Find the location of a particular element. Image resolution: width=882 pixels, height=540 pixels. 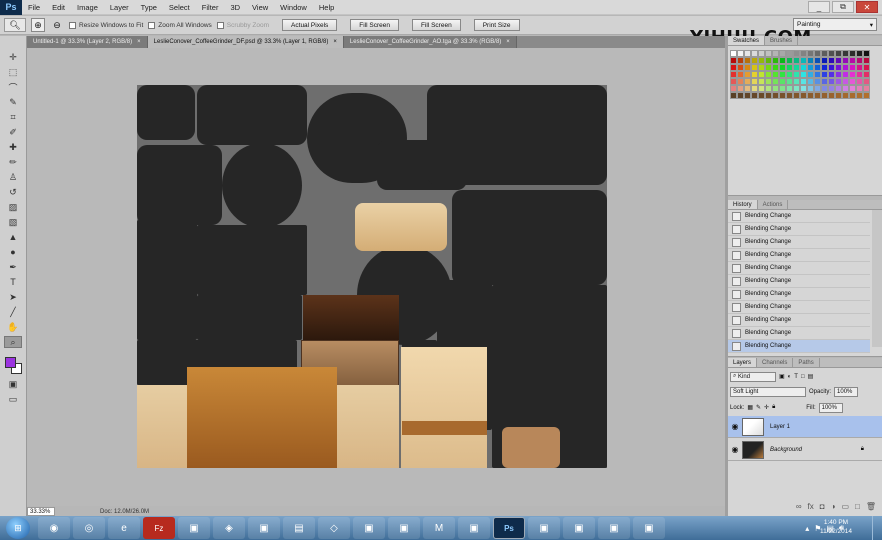

hand-tool-icon: ✋ is located at coordinates (13, 327).